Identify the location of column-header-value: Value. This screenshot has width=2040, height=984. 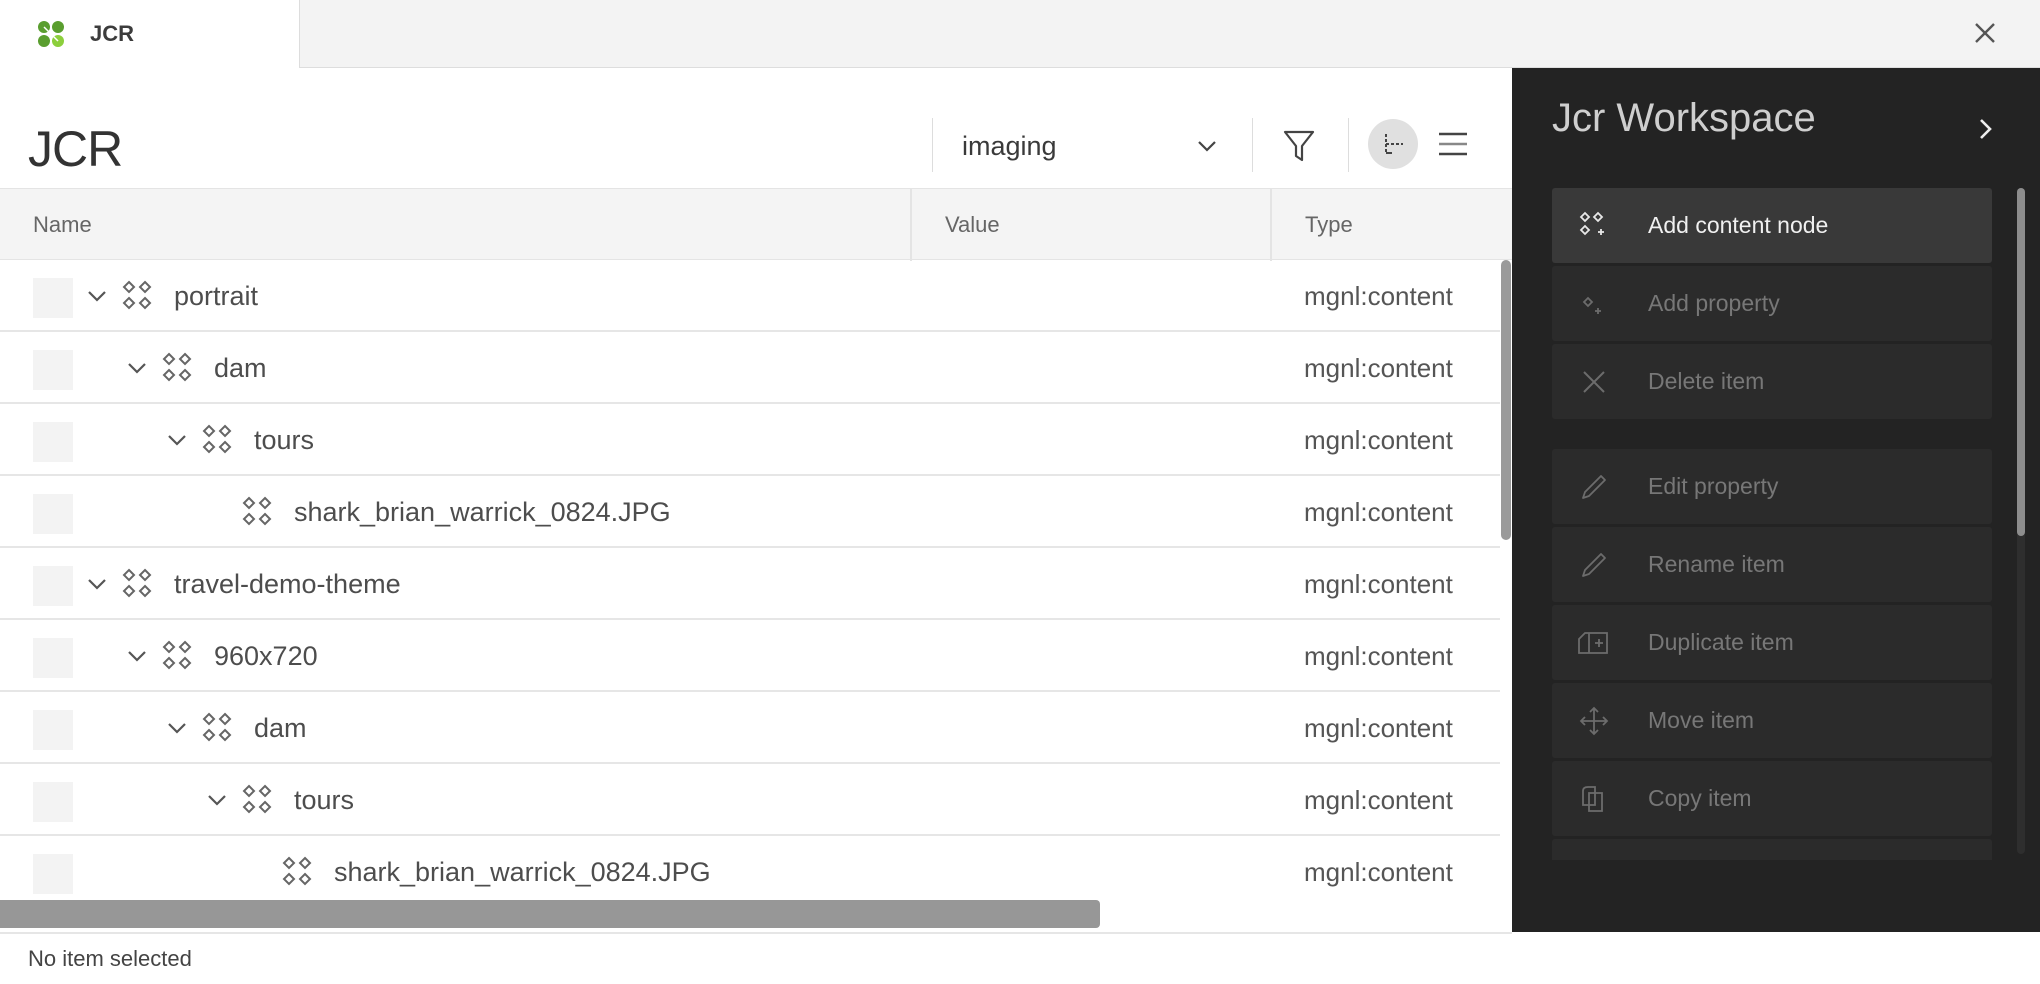
(1092, 225).